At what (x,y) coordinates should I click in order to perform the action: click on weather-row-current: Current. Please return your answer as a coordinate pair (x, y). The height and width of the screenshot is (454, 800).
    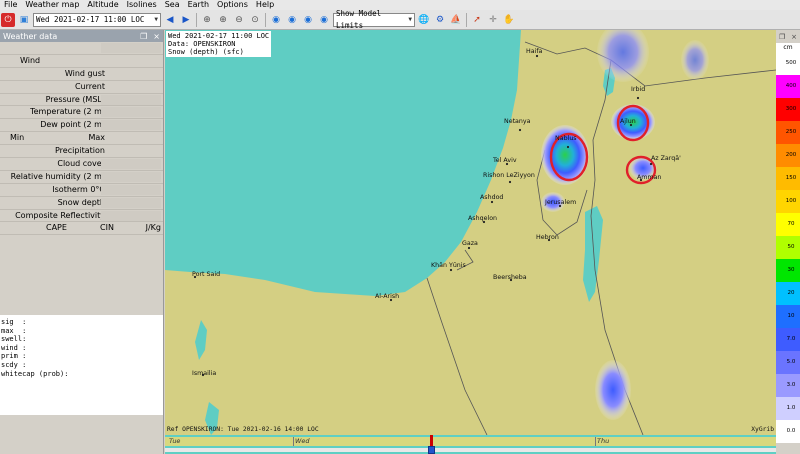
    Looking at the image, I should click on (81, 87).